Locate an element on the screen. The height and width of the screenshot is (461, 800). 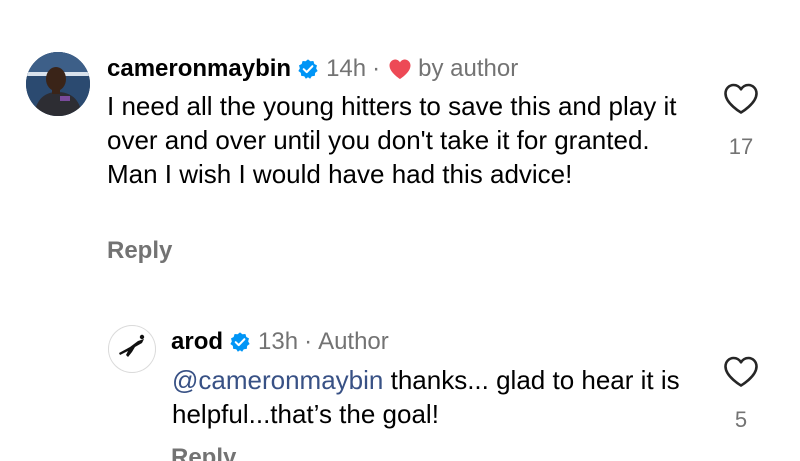
heart-filled-icon is located at coordinates (400, 69).